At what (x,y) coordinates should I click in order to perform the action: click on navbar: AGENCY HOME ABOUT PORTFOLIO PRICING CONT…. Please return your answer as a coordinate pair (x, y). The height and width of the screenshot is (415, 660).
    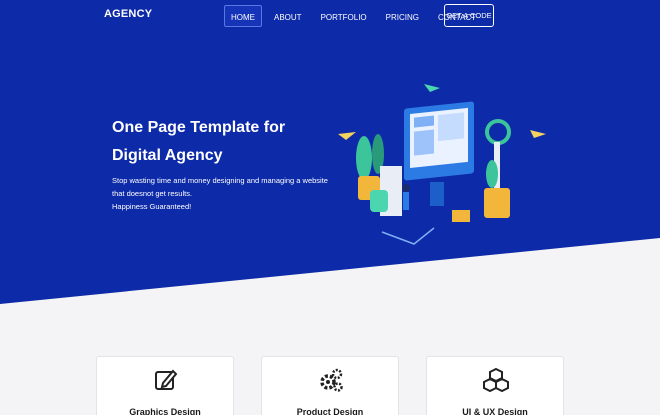
    Looking at the image, I should click on (330, 17).